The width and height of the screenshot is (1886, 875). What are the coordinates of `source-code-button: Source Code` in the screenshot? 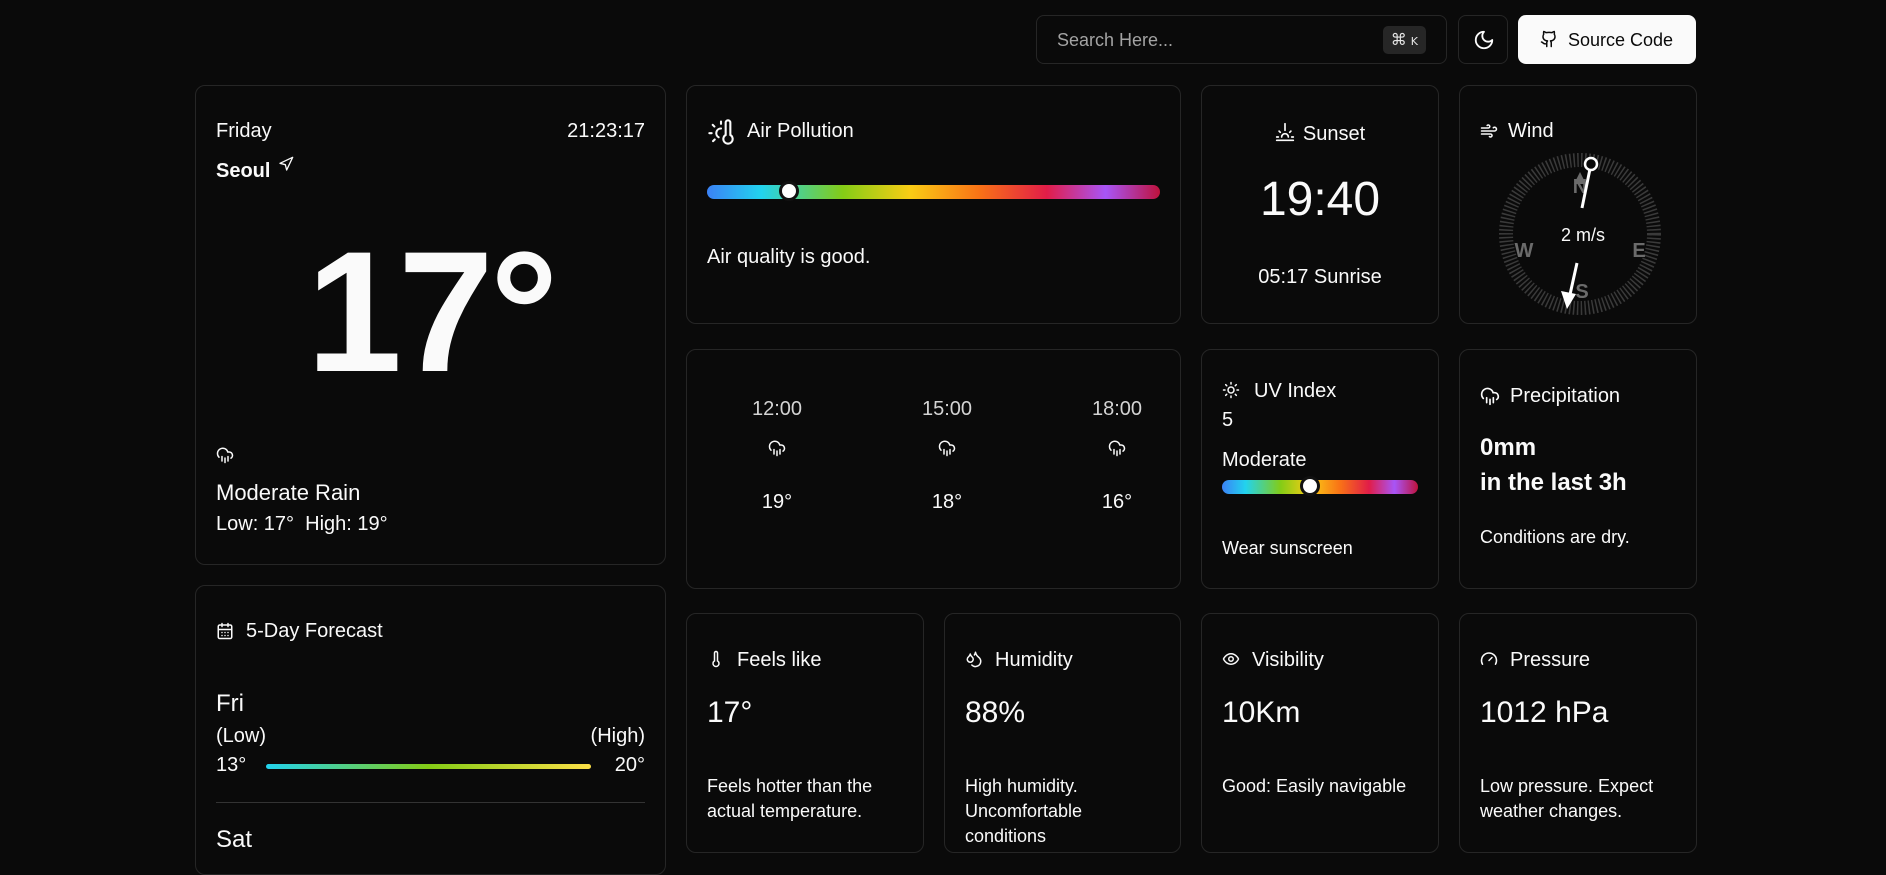 It's located at (1607, 39).